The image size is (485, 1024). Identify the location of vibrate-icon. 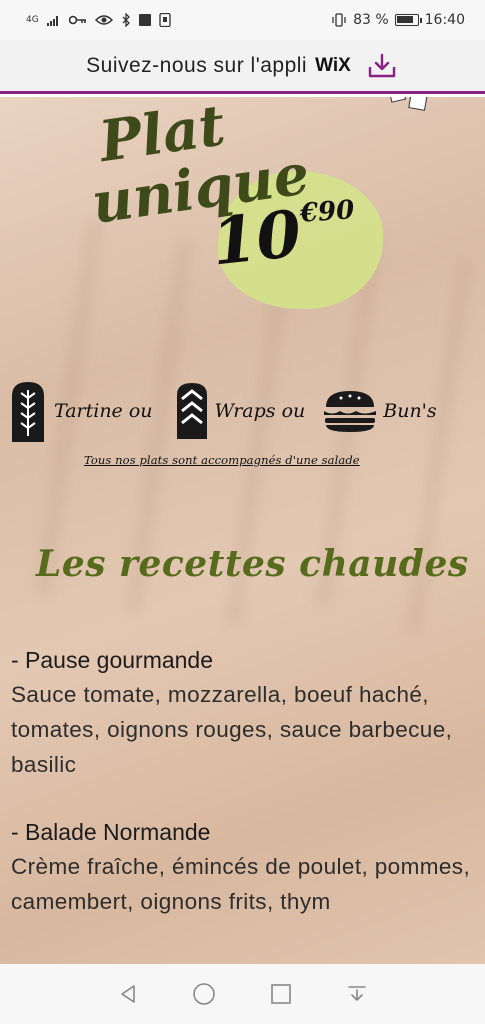
(339, 20).